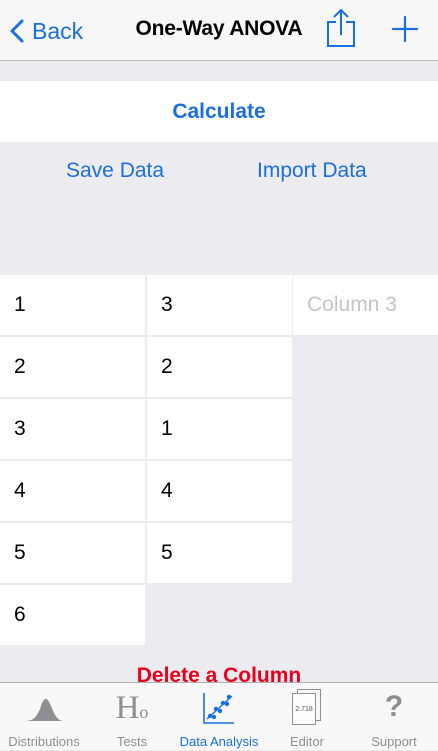 The height and width of the screenshot is (751, 438). Describe the element at coordinates (394, 706) in the screenshot. I see `question-mark-icon: ?` at that location.